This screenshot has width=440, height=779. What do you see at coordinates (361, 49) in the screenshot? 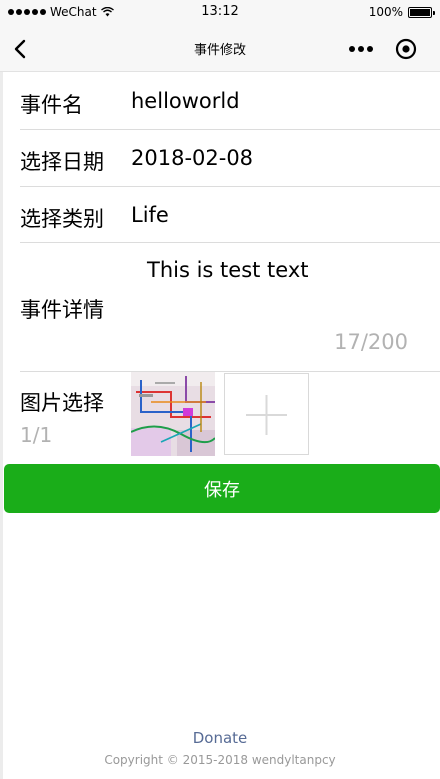
I see `more-dots-icon` at bounding box center [361, 49].